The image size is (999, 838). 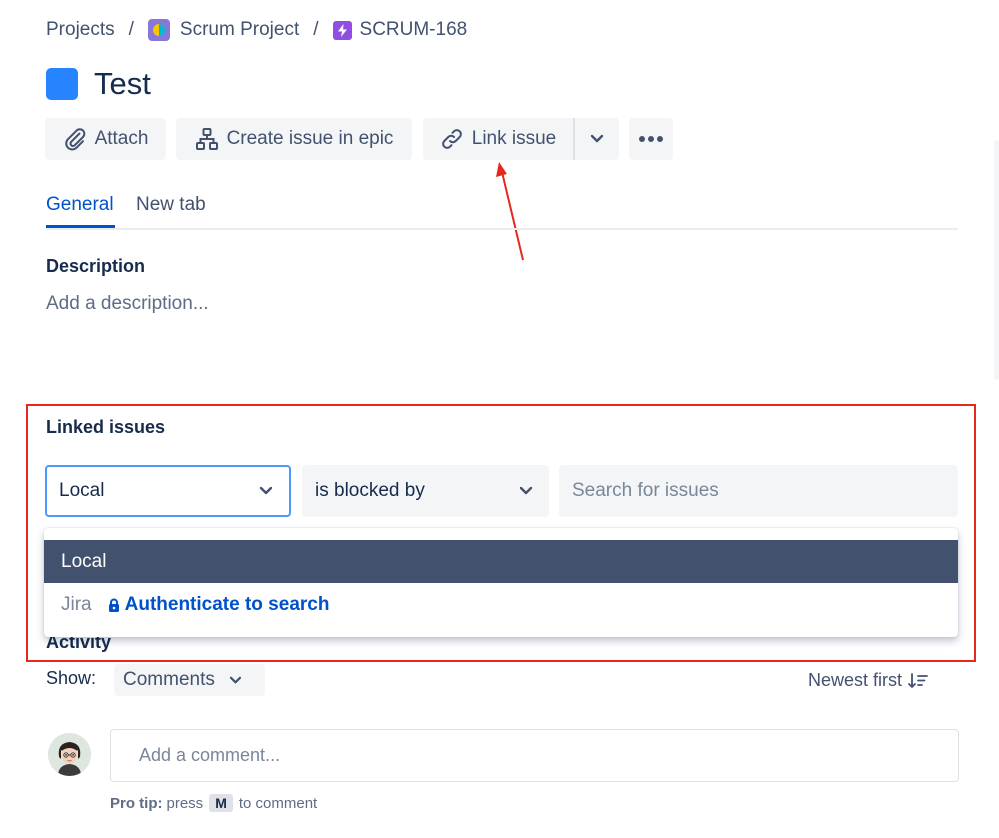 What do you see at coordinates (185, 803) in the screenshot?
I see `pro-tip-press: press` at bounding box center [185, 803].